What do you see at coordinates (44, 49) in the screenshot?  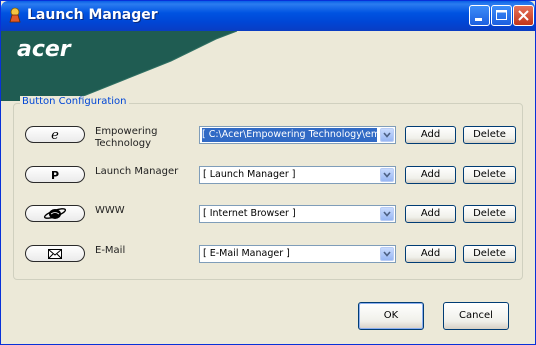 I see `acer-logo: acer` at bounding box center [44, 49].